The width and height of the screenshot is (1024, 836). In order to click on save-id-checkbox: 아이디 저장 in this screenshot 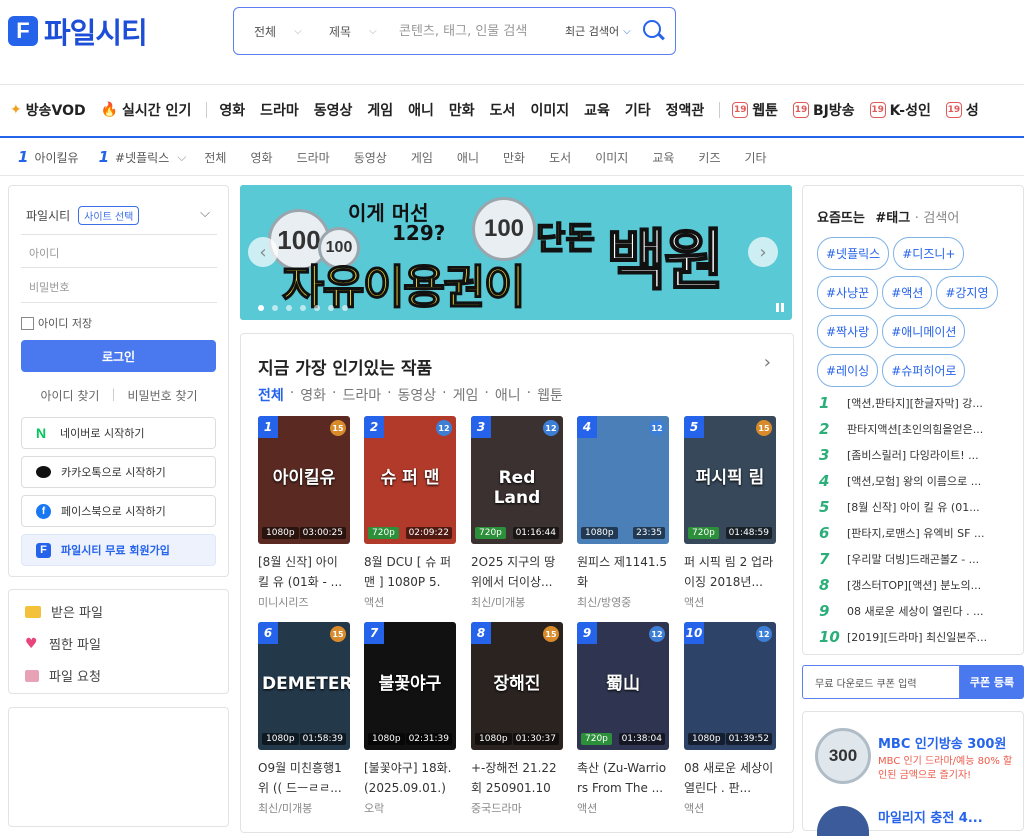, I will do `click(56, 323)`.